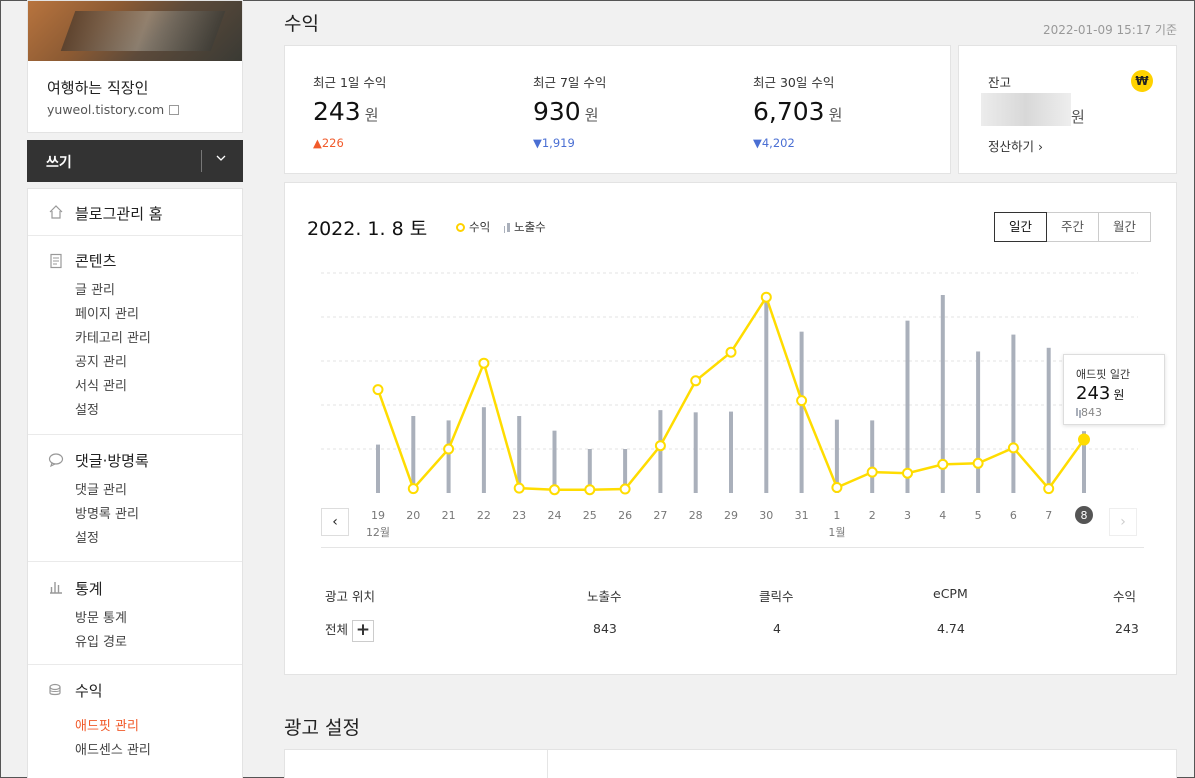  Describe the element at coordinates (174, 110) in the screenshot. I see `external-link-icon` at that location.